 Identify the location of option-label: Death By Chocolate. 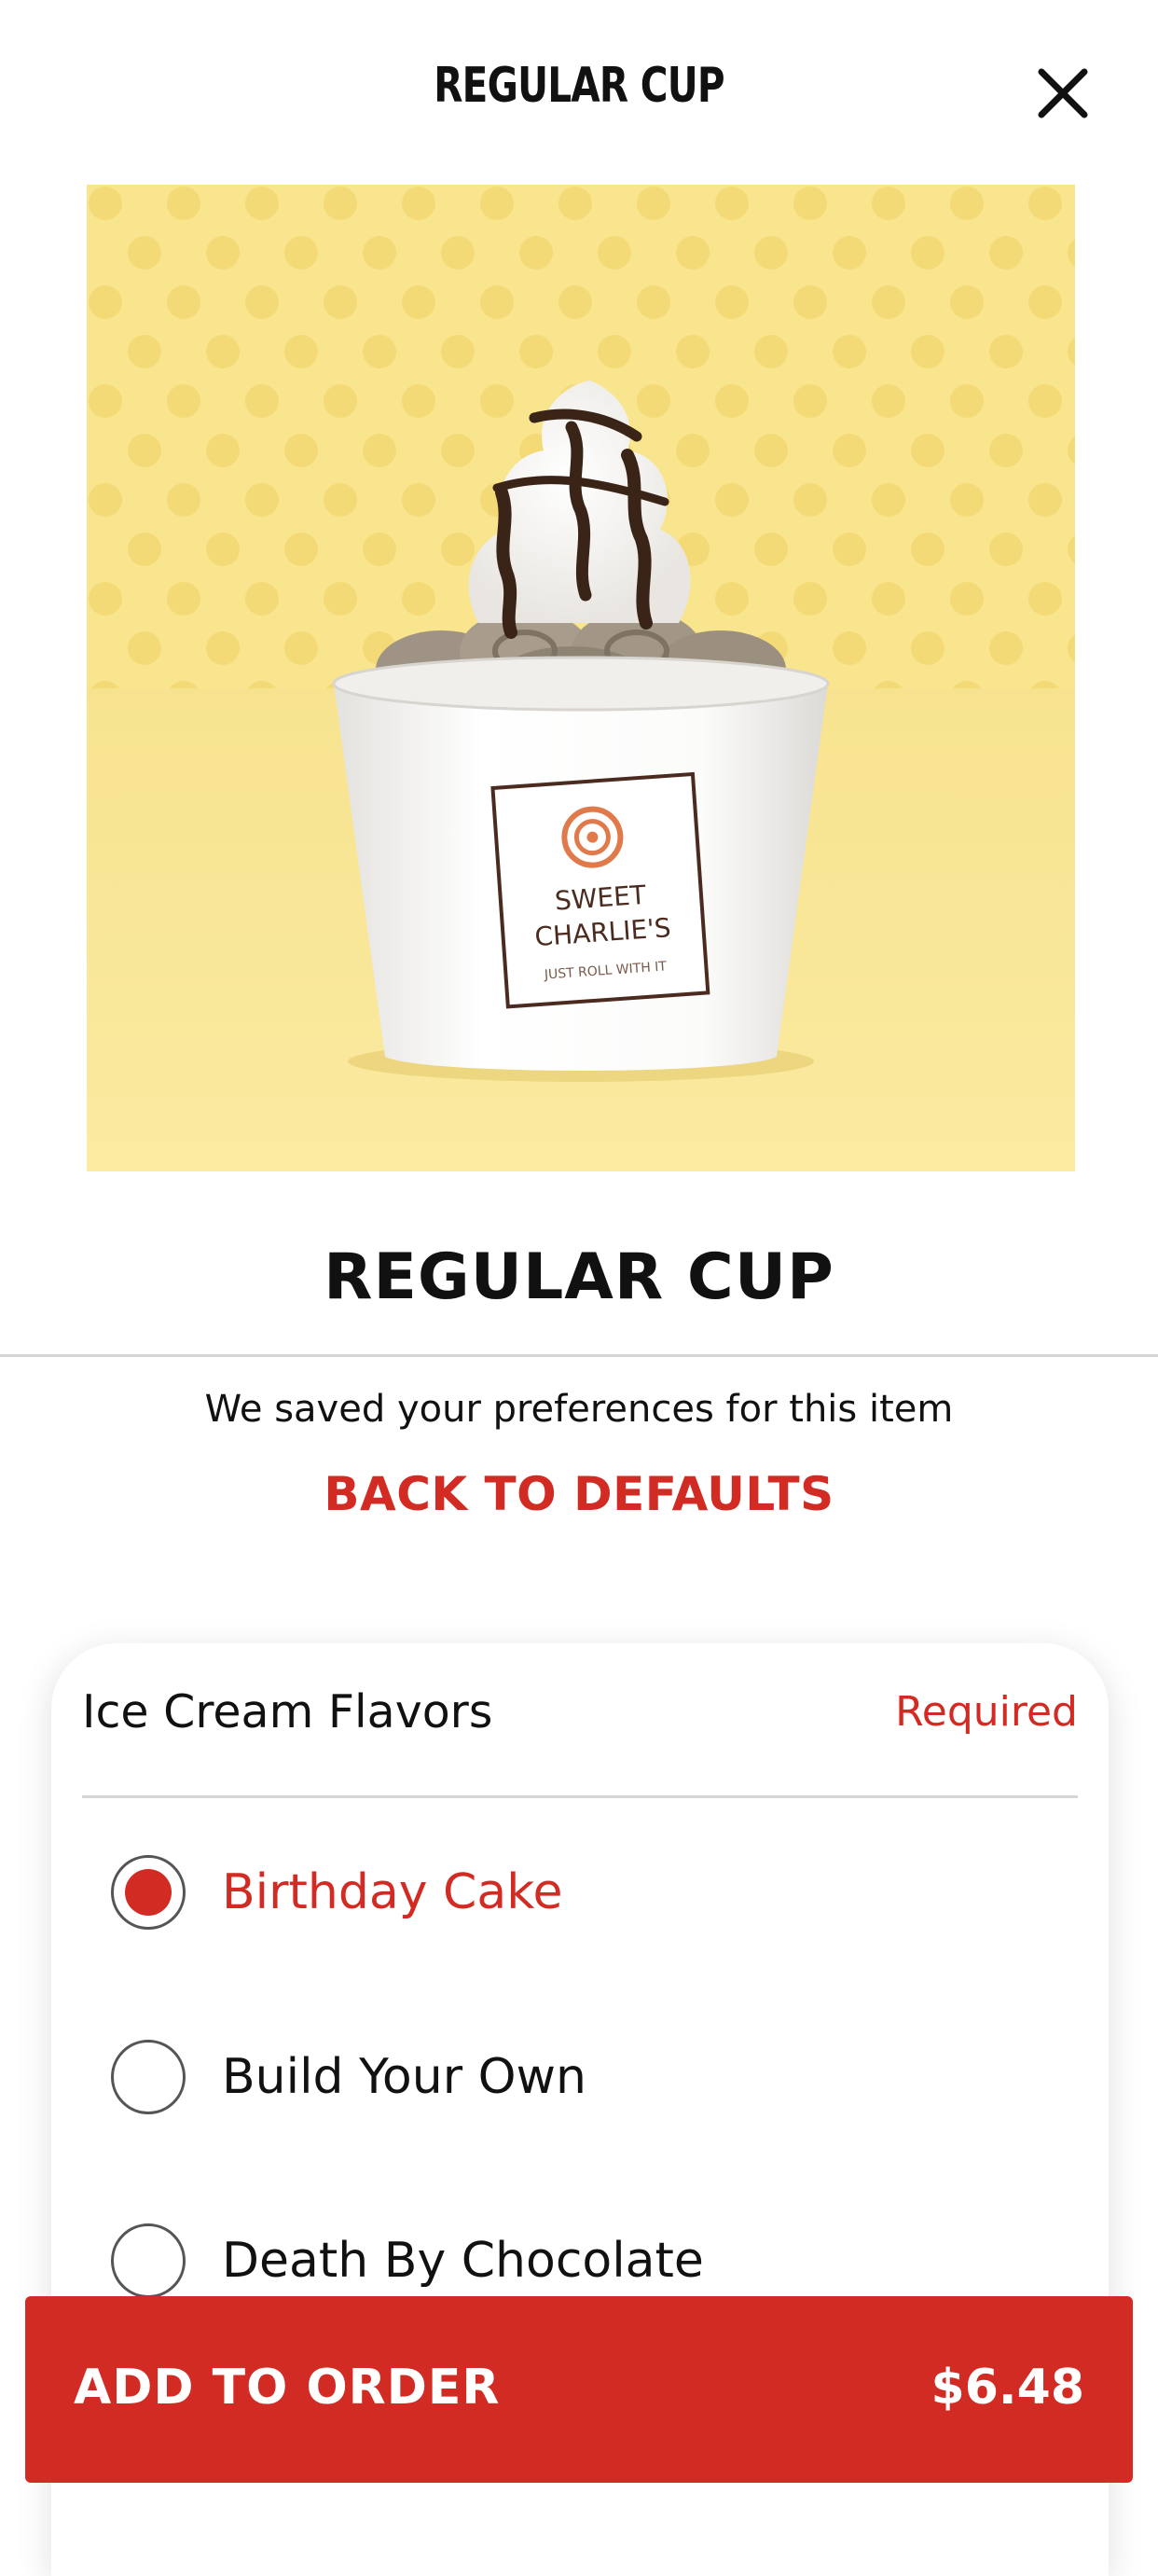
(463, 2261).